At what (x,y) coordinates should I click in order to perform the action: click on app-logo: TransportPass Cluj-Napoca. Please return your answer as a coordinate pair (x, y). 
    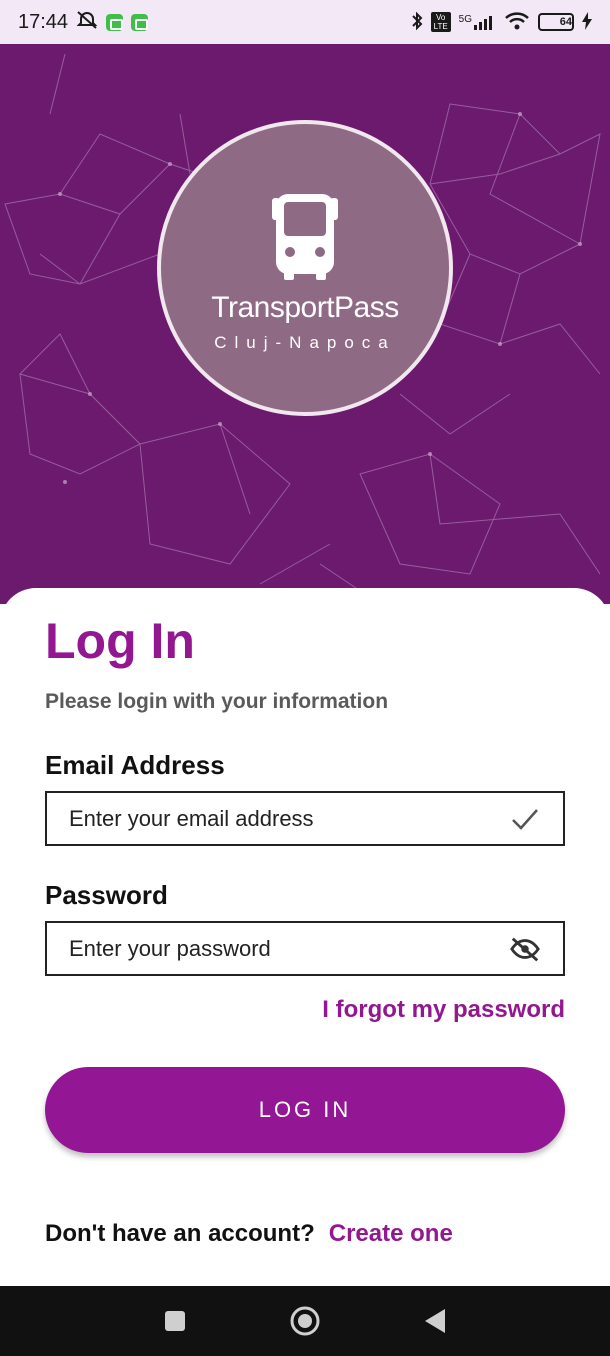
    Looking at the image, I should click on (305, 268).